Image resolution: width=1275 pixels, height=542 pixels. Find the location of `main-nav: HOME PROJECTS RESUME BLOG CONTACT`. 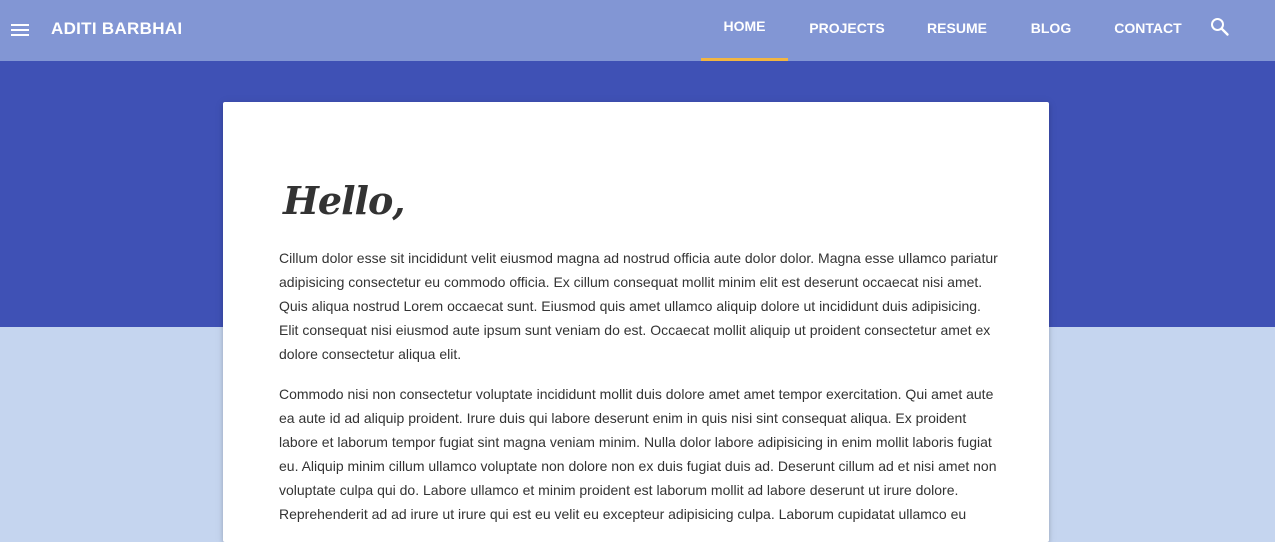

main-nav: HOME PROJECTS RESUME BLOG CONTACT is located at coordinates (637, 30).